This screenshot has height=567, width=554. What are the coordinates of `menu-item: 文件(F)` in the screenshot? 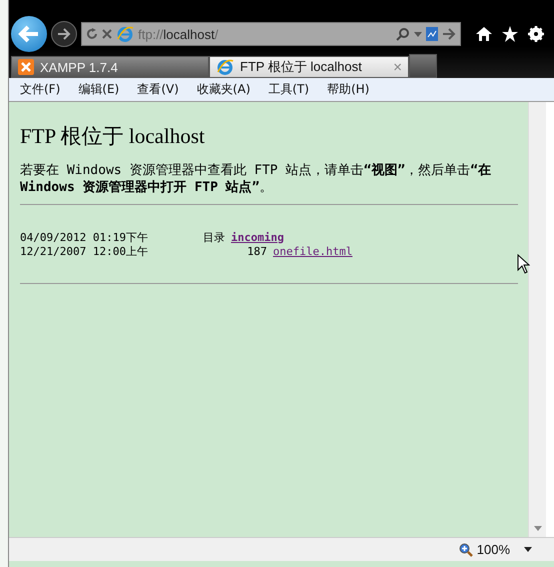 It's located at (40, 89).